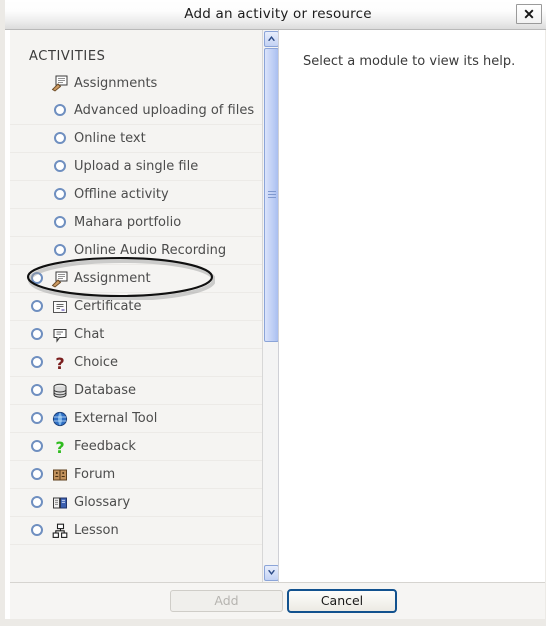 The height and width of the screenshot is (626, 546). I want to click on feedback-icon: ?, so click(60, 447).